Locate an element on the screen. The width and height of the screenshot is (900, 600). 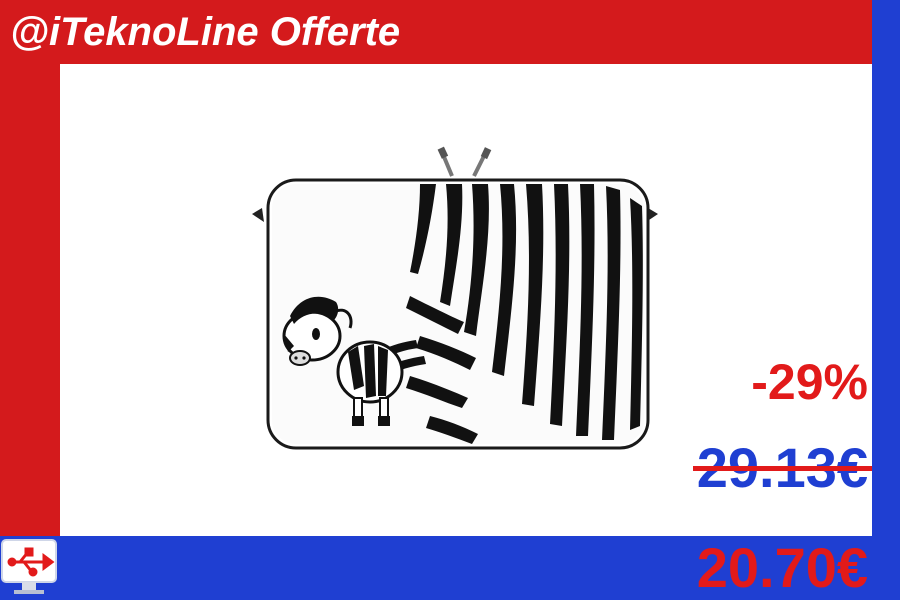
discount-badge: -29% is located at coordinates (809, 382).